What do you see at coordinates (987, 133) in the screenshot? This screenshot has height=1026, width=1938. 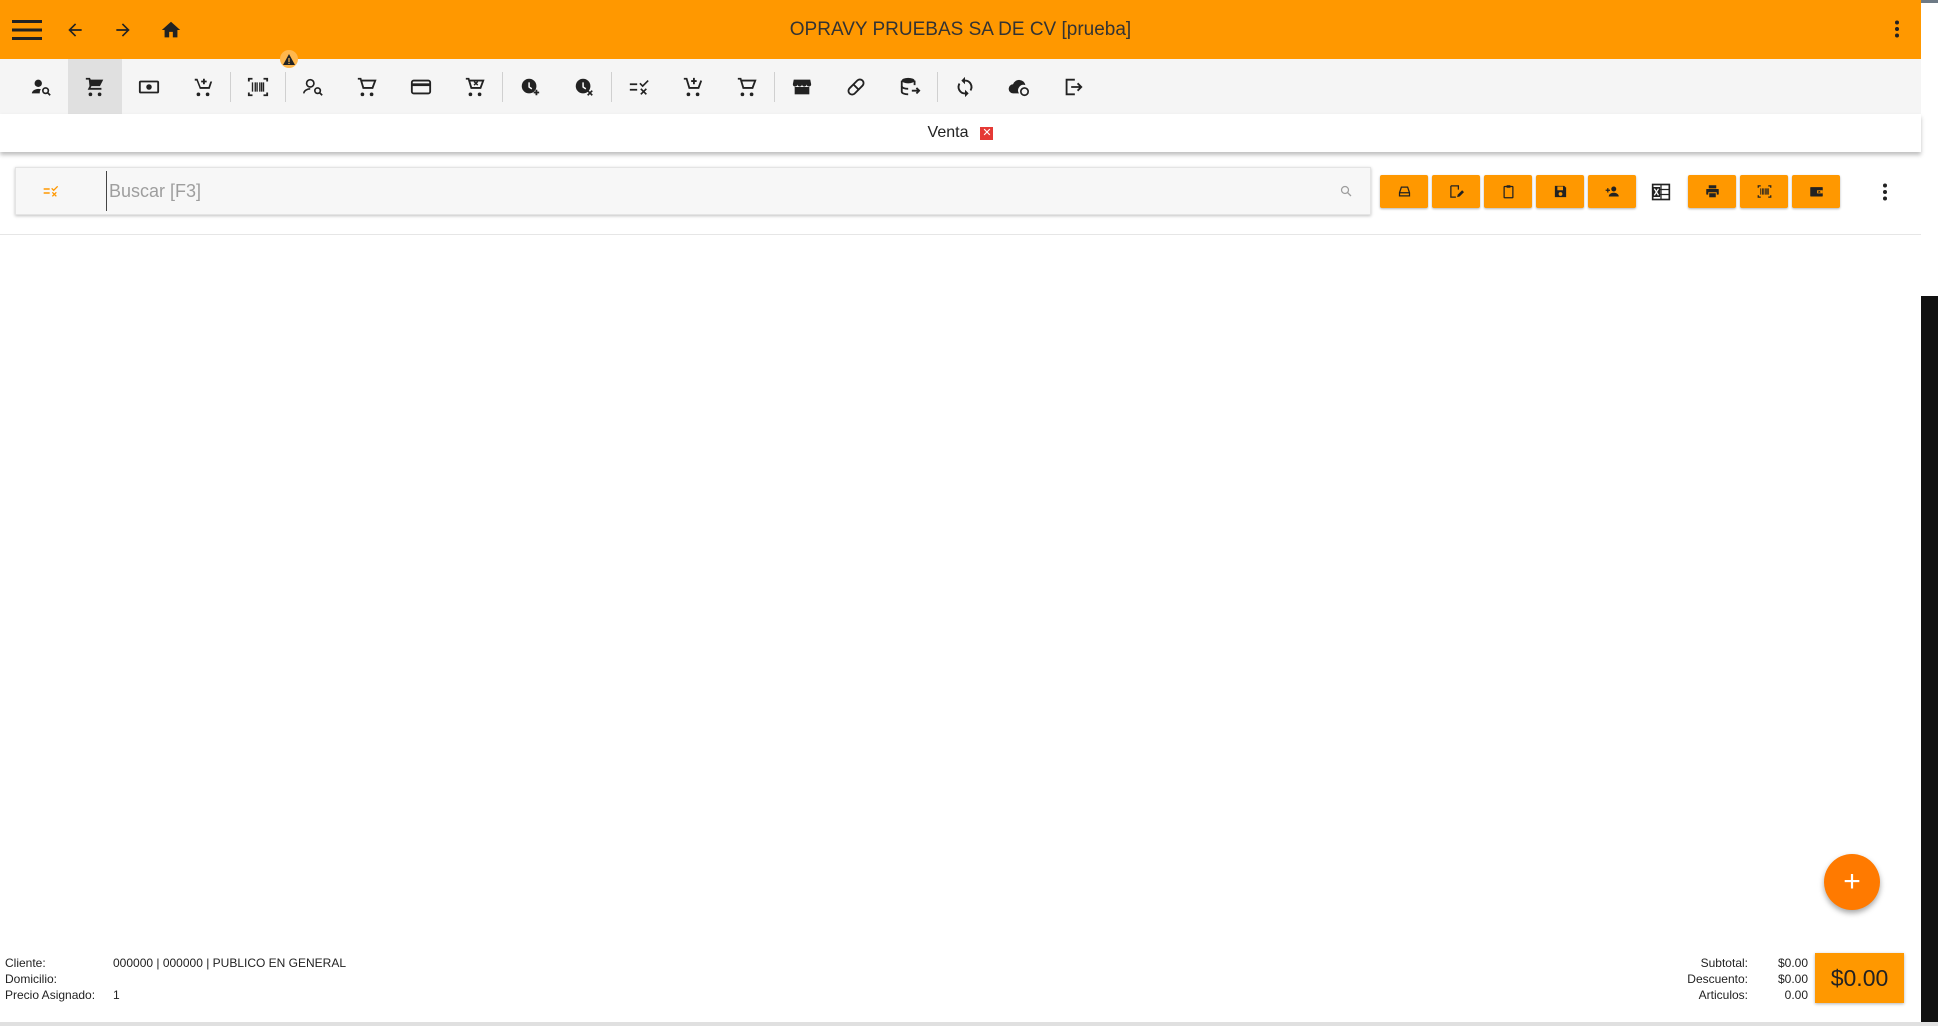 I see `close-icon: ✕` at bounding box center [987, 133].